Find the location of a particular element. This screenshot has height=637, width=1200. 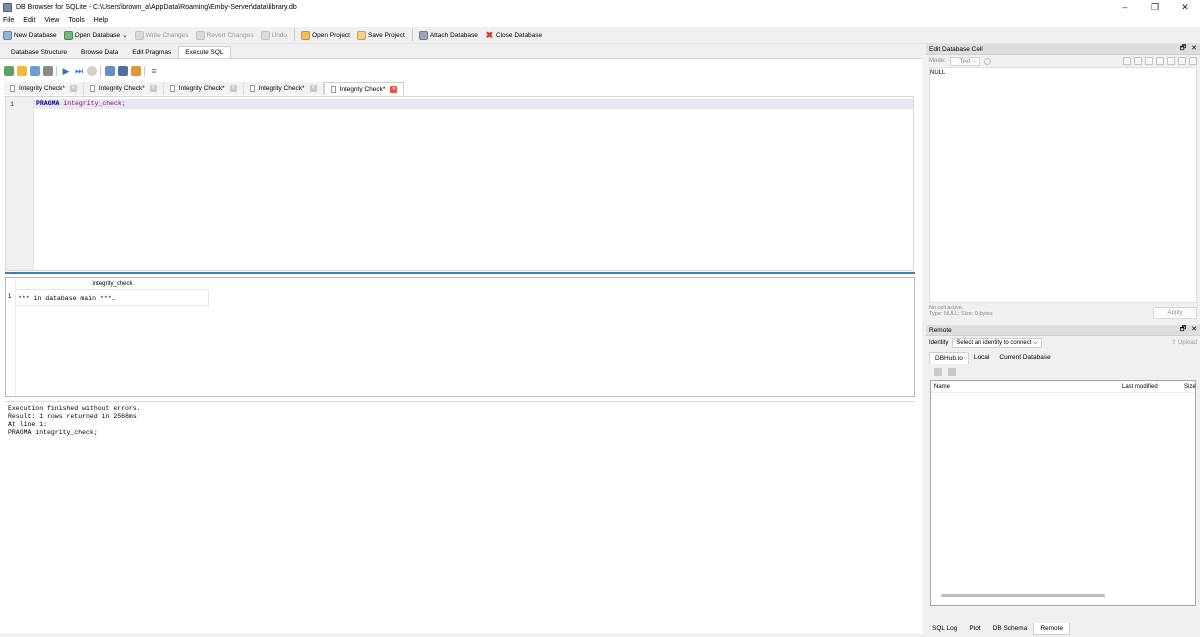

open-sql-file-icon is located at coordinates (22, 71).